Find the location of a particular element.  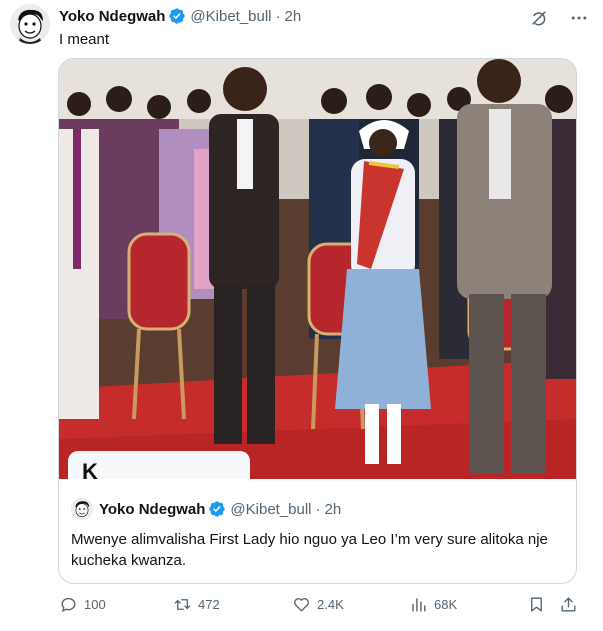

action-bar: 100 472 2.4K 68K is located at coordinates (324, 604).